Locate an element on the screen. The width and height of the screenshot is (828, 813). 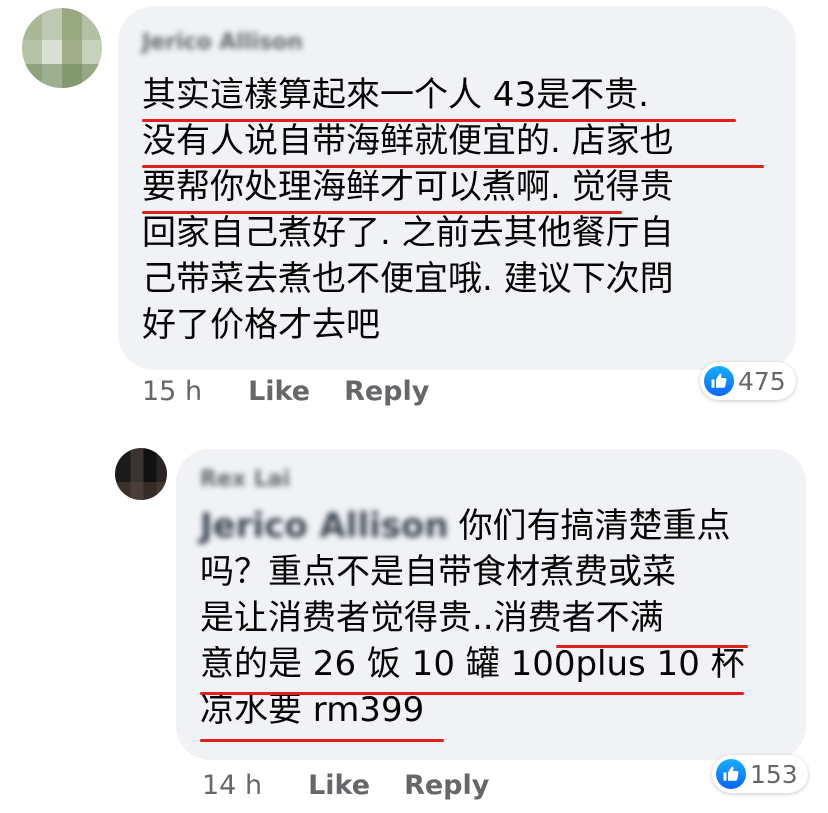
reaction-count-badge: 153 is located at coordinates (760, 774).